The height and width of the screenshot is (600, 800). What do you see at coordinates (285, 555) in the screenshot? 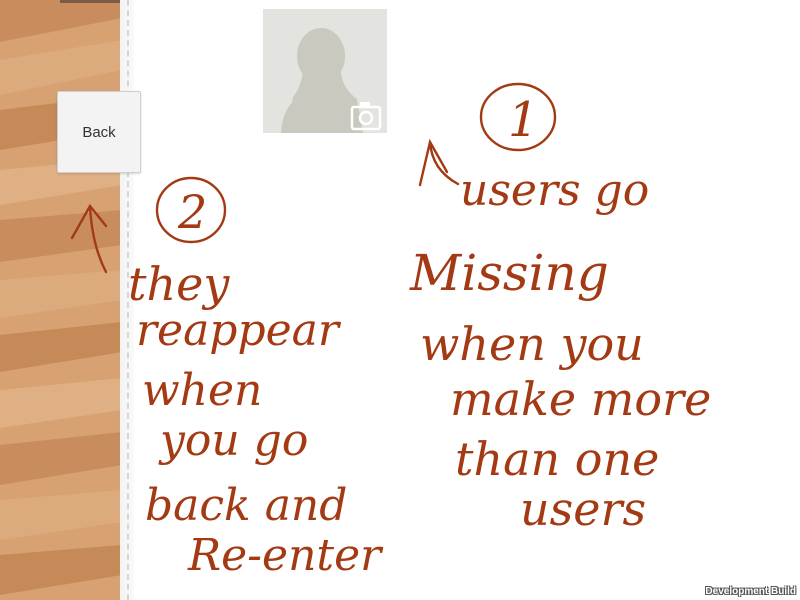
I see `note2-line6: Re-enter` at bounding box center [285, 555].